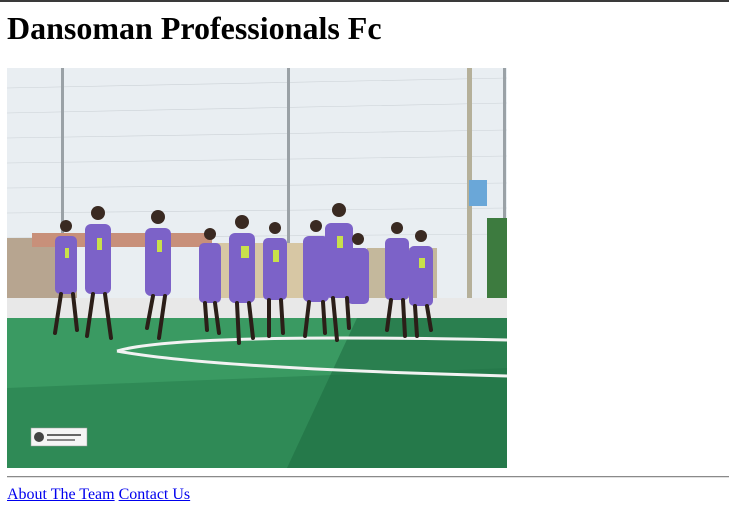  I want to click on contact-us-link: Contact Us, so click(155, 494).